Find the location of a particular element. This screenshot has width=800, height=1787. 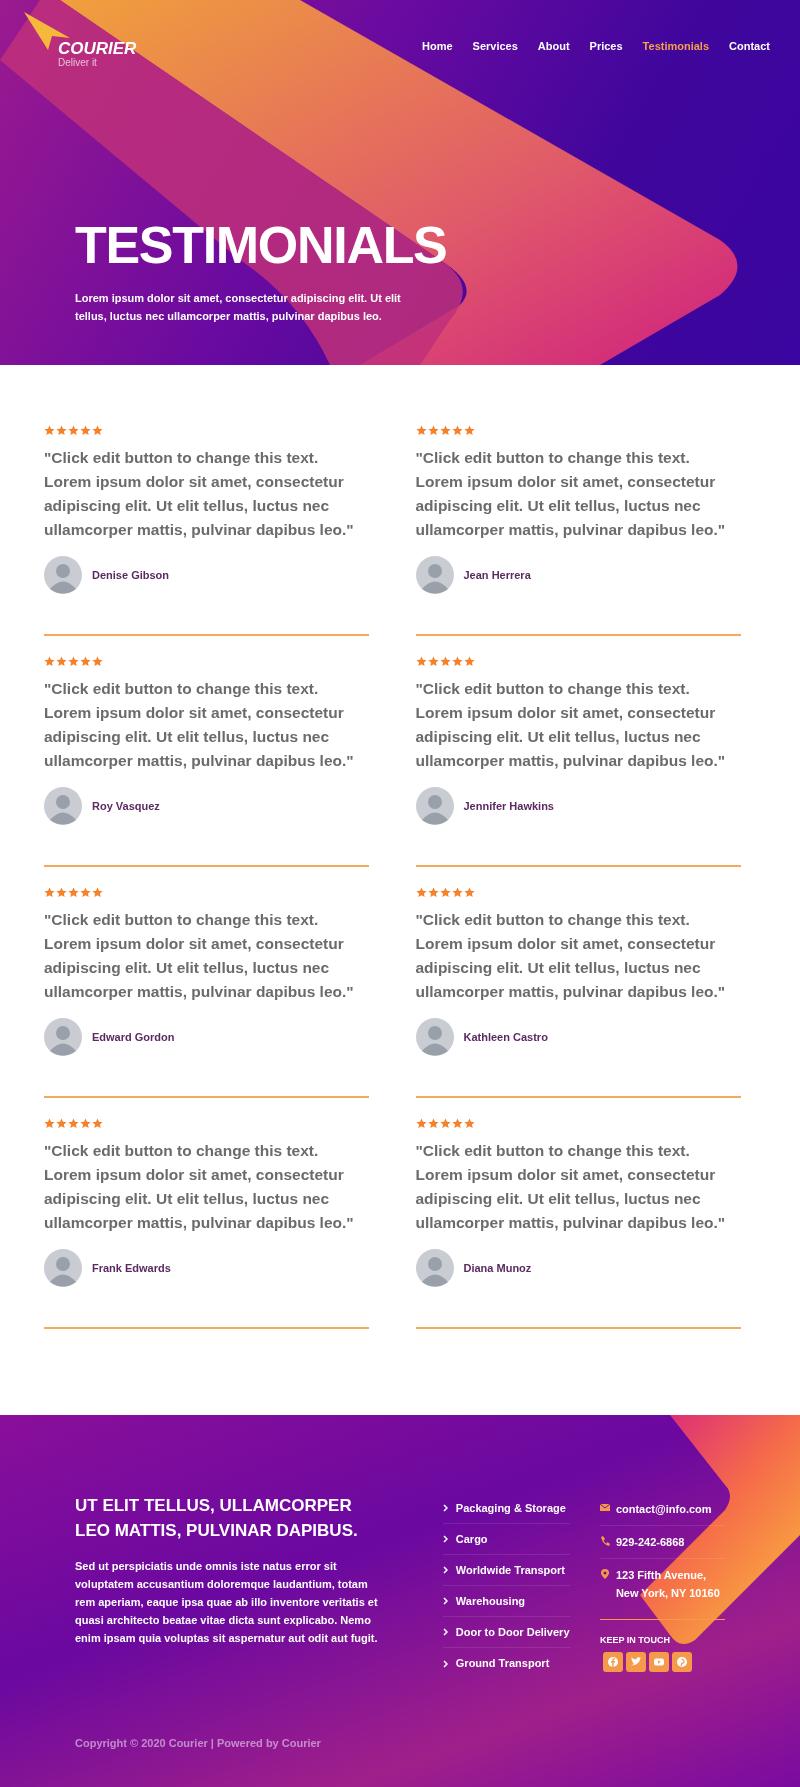

nav-link: Services is located at coordinates (495, 46).